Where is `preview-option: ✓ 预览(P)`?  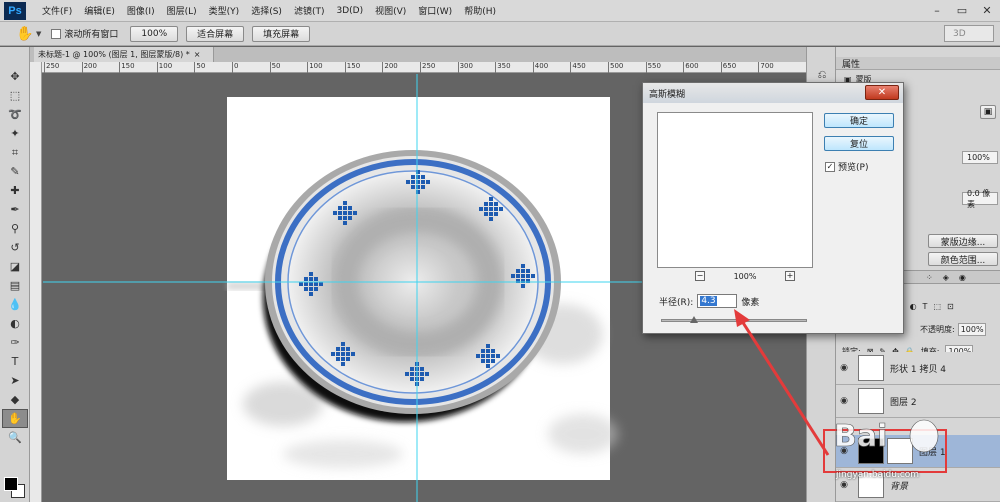 preview-option: ✓ 预览(P) is located at coordinates (846, 166).